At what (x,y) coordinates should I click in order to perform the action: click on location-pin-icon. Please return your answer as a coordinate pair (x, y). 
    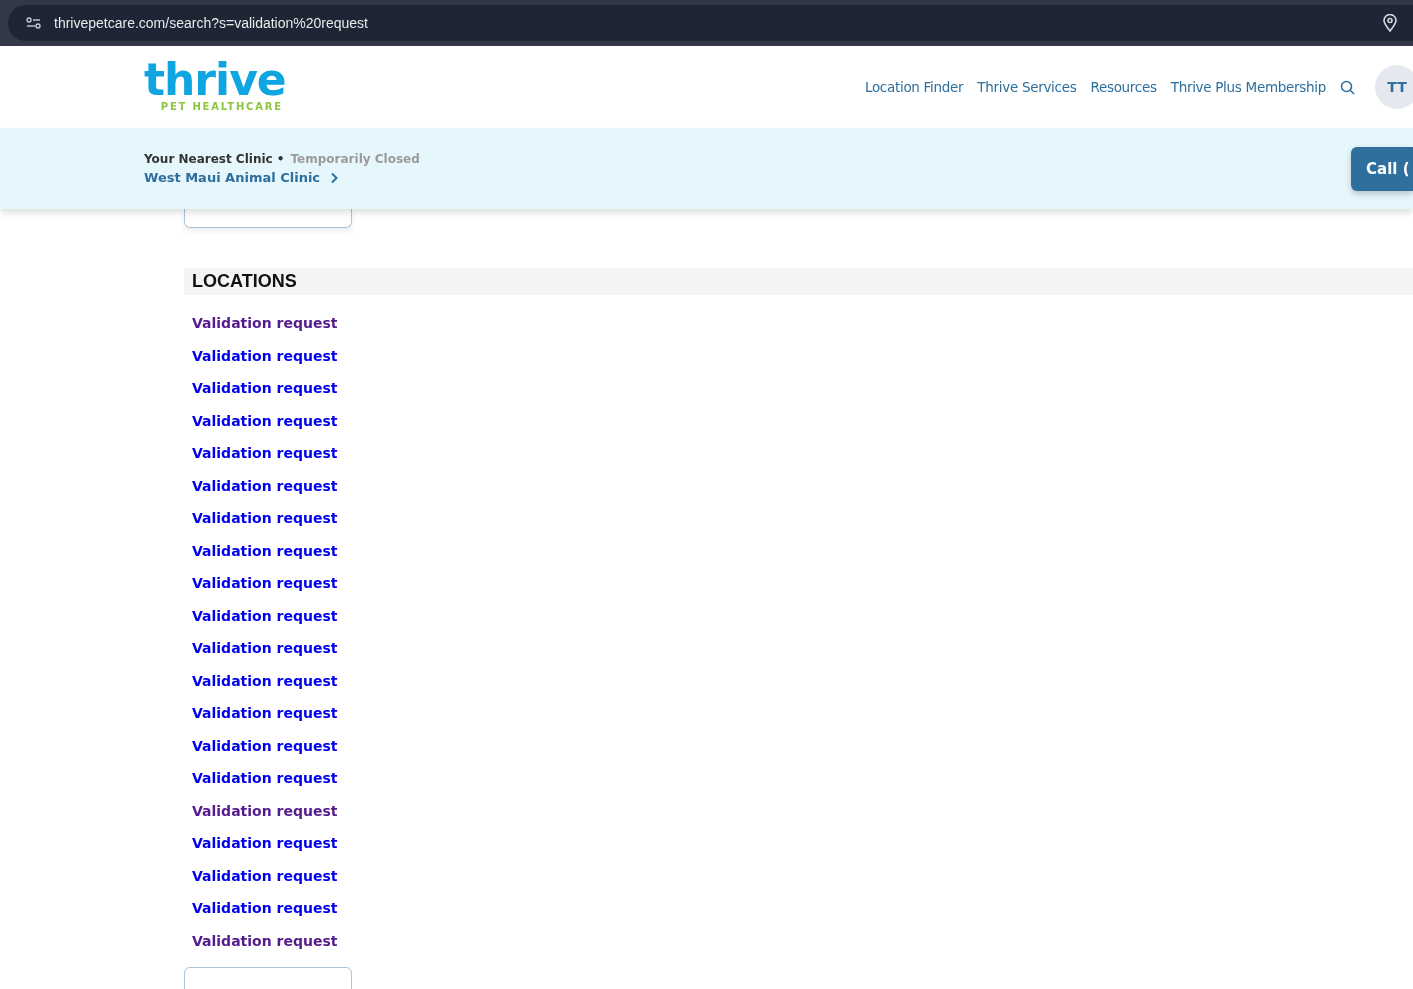
    Looking at the image, I should click on (1390, 23).